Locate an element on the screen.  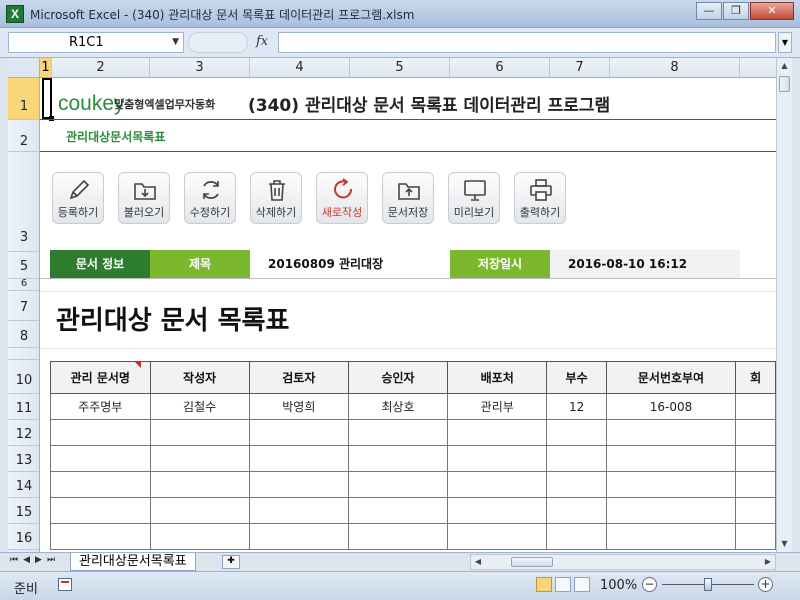
column-header-overflow: 회 is located at coordinates (755, 377).